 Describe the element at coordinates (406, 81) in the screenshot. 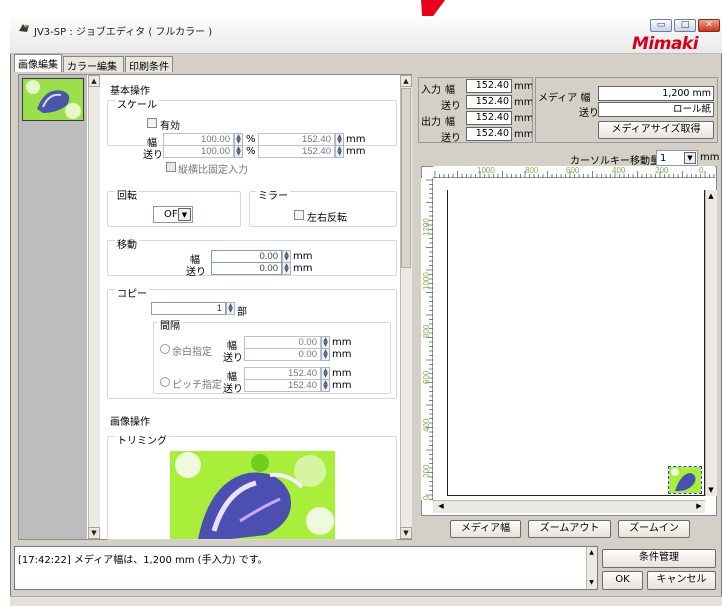

I see `settings-scroll-up-button: ▲` at that location.